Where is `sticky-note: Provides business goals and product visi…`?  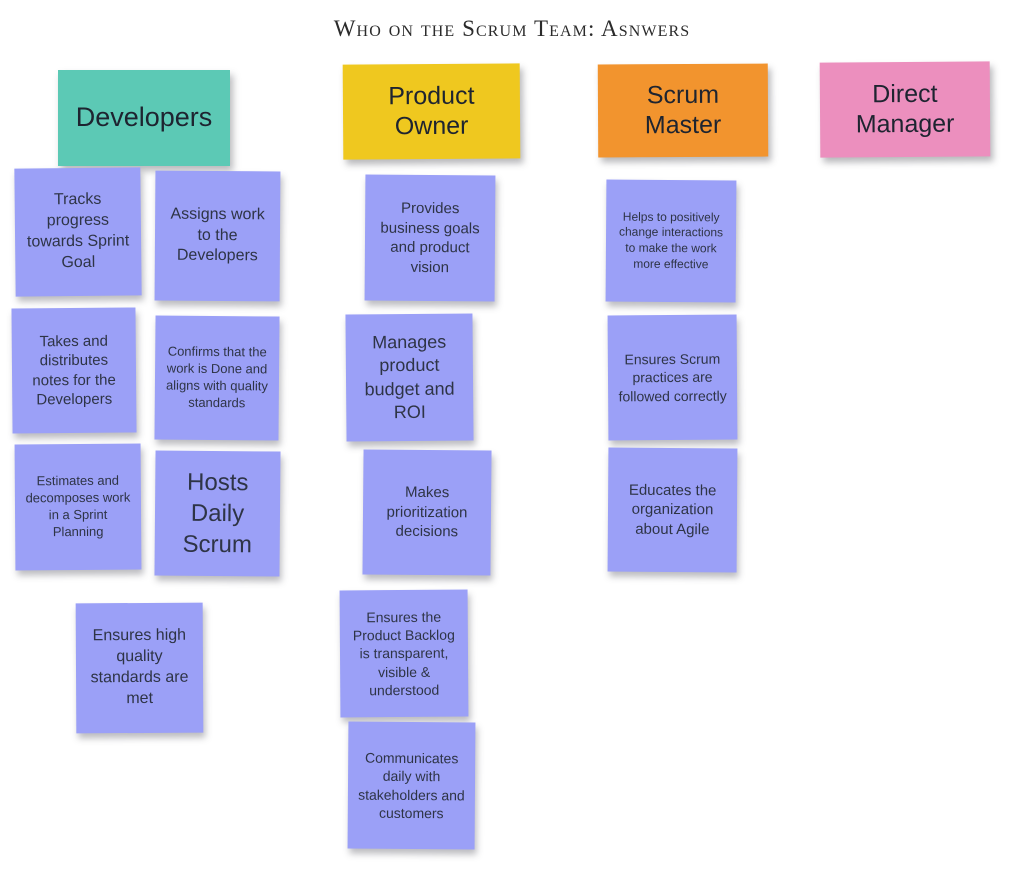 sticky-note: Provides business goals and product visi… is located at coordinates (430, 238).